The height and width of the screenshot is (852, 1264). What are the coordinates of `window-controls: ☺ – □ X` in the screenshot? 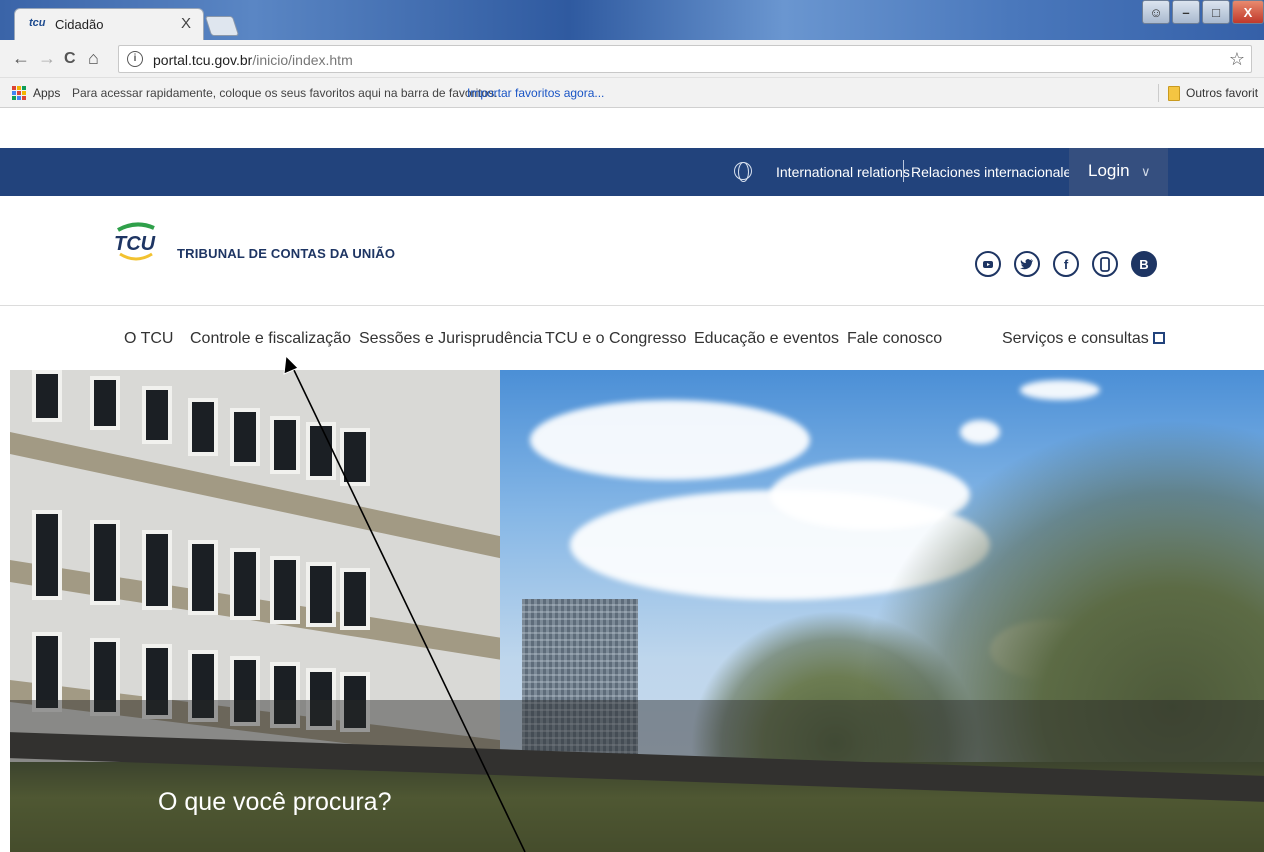 It's located at (1203, 13).